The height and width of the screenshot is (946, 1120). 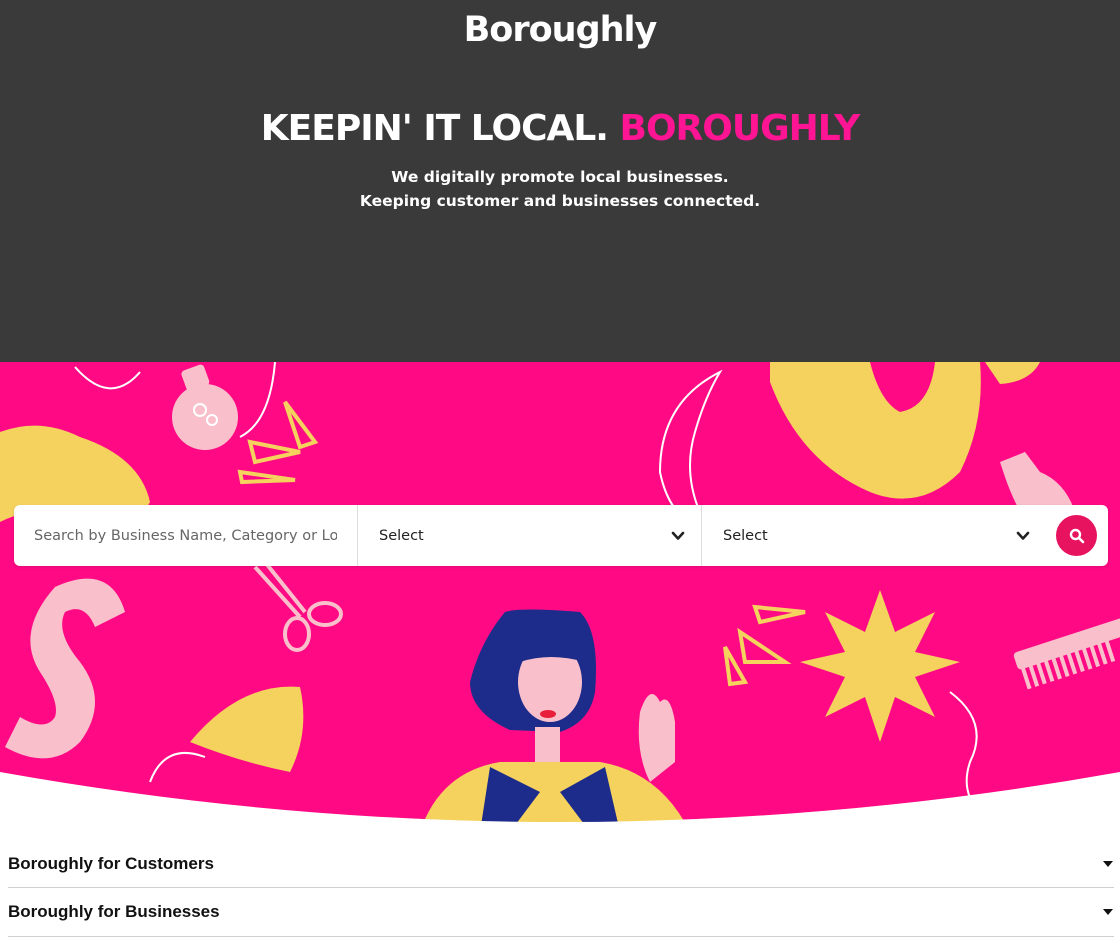 What do you see at coordinates (530, 535) in the screenshot?
I see `category-select: Select` at bounding box center [530, 535].